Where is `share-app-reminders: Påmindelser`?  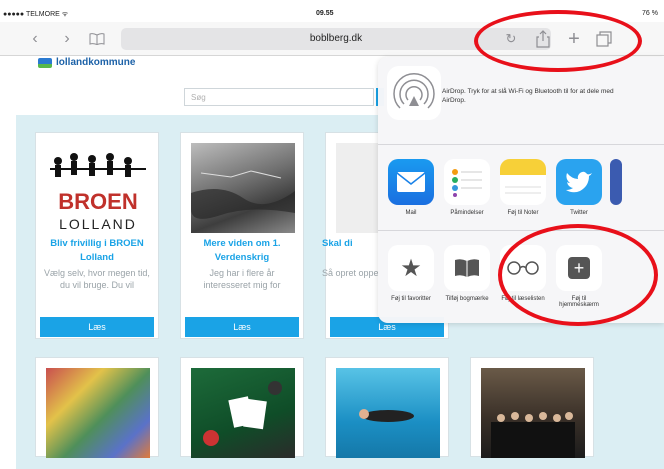 share-app-reminders: Påmindelser is located at coordinates (467, 187).